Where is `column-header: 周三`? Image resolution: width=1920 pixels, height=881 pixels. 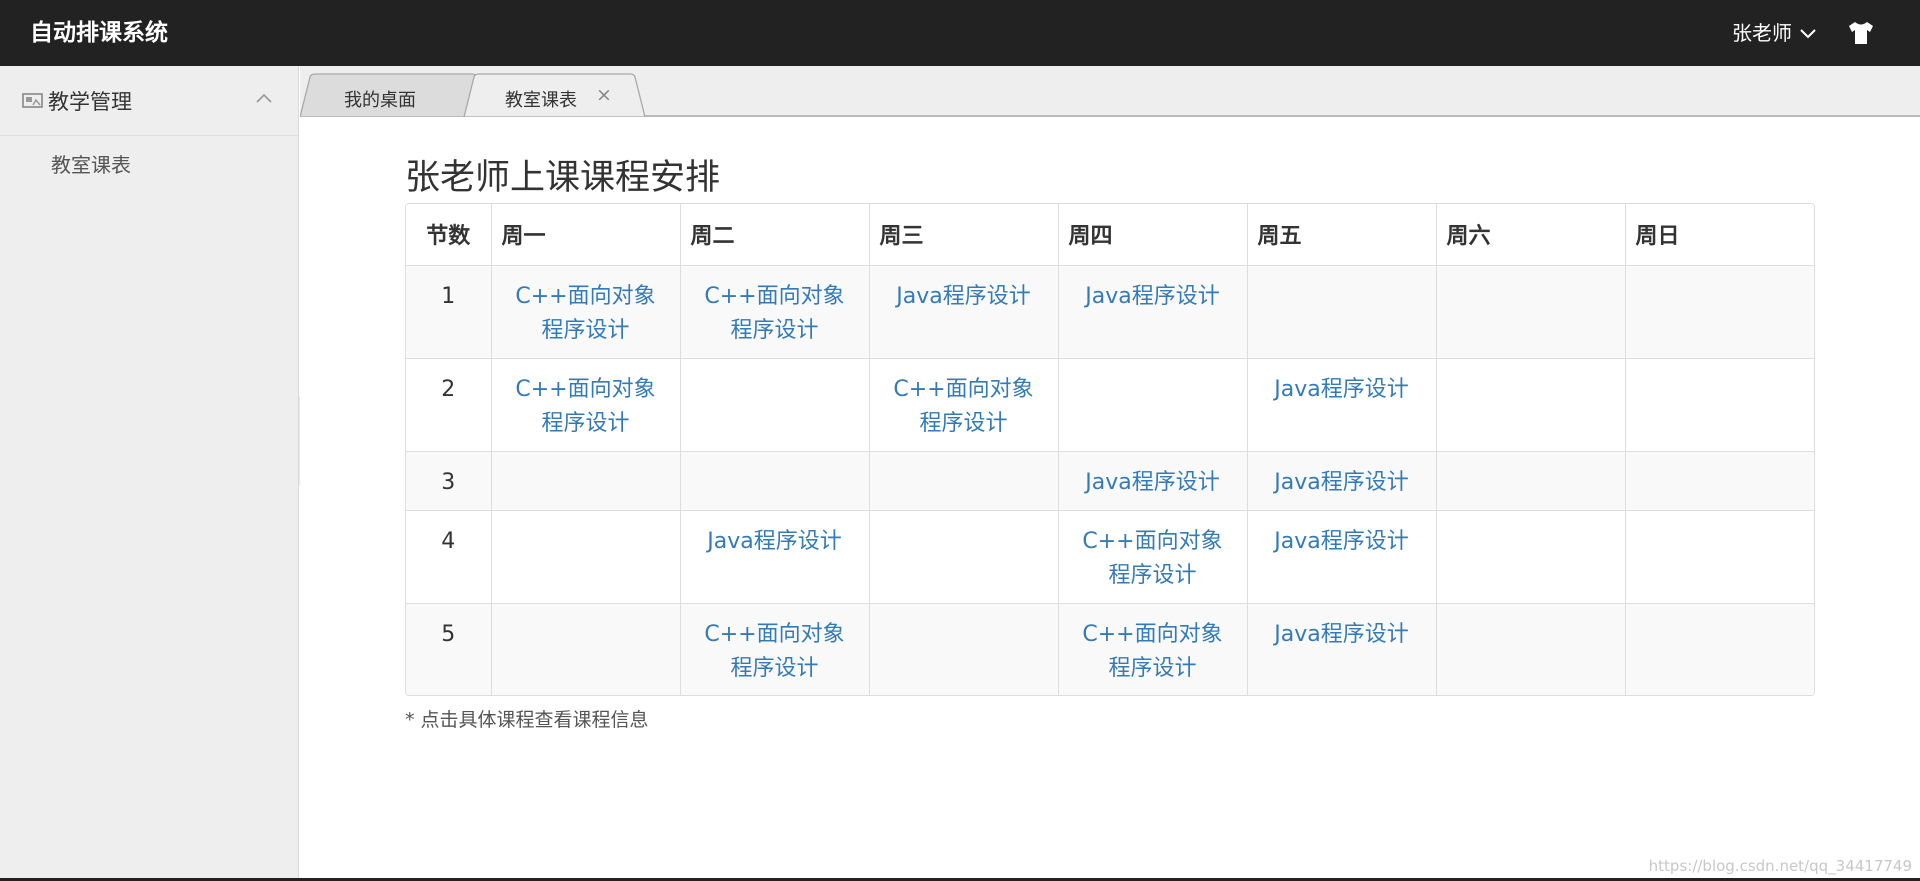
column-header: 周三 is located at coordinates (964, 235).